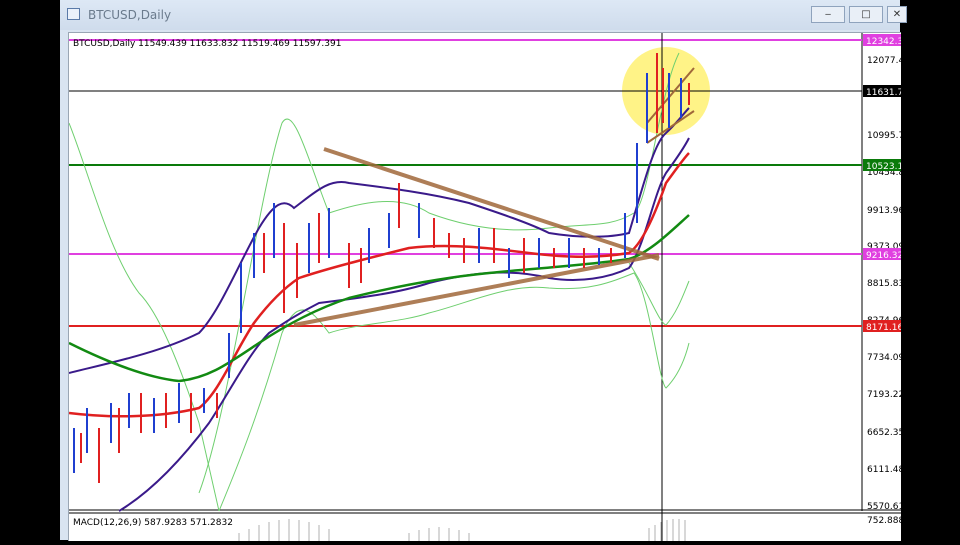 The image size is (960, 545). Describe the element at coordinates (73, 14) in the screenshot. I see `chart-window-icon` at that location.